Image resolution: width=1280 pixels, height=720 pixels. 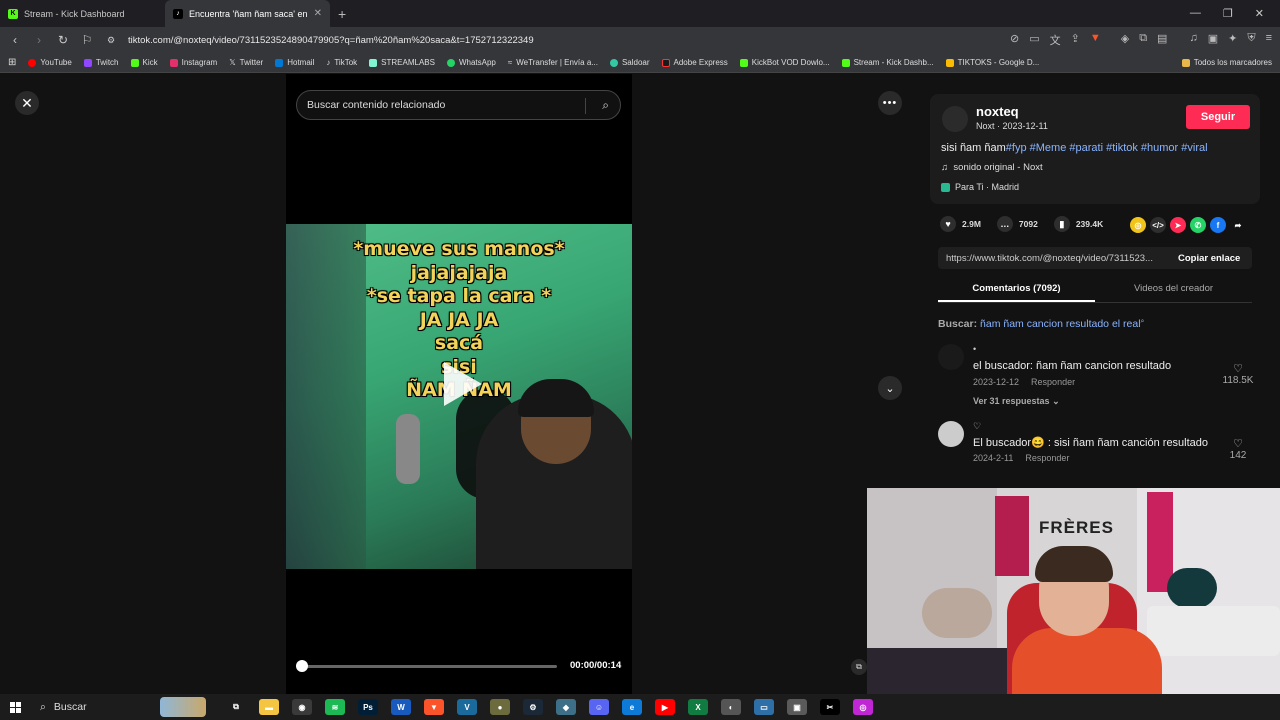 What do you see at coordinates (1178, 225) in the screenshot?
I see `send-icon: ➤` at bounding box center [1178, 225].